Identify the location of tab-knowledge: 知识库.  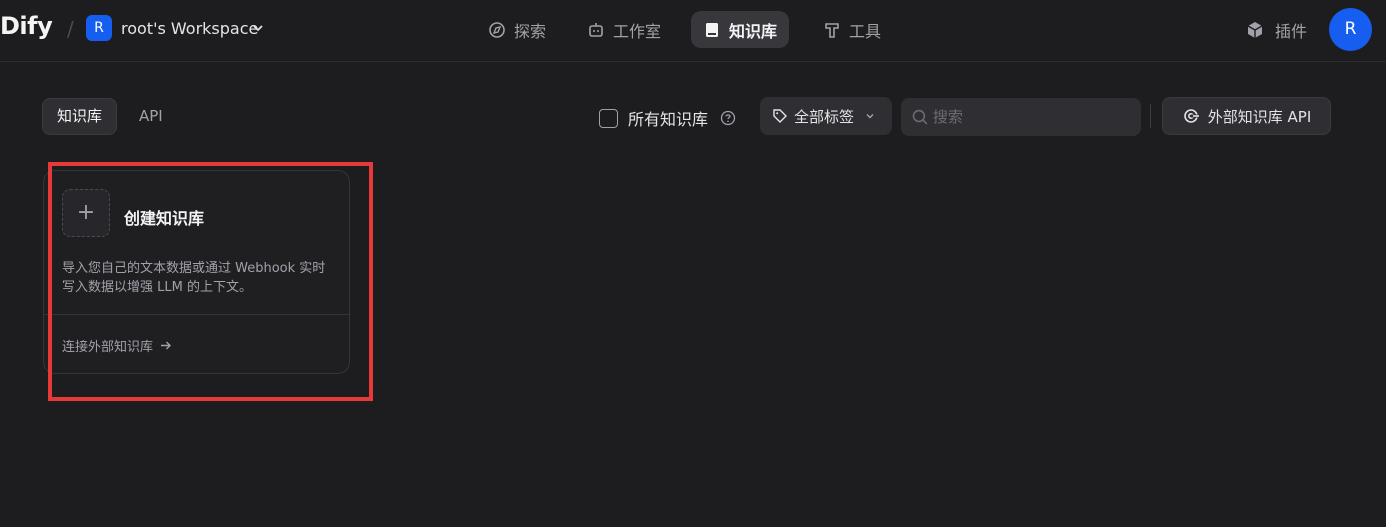
(80, 116).